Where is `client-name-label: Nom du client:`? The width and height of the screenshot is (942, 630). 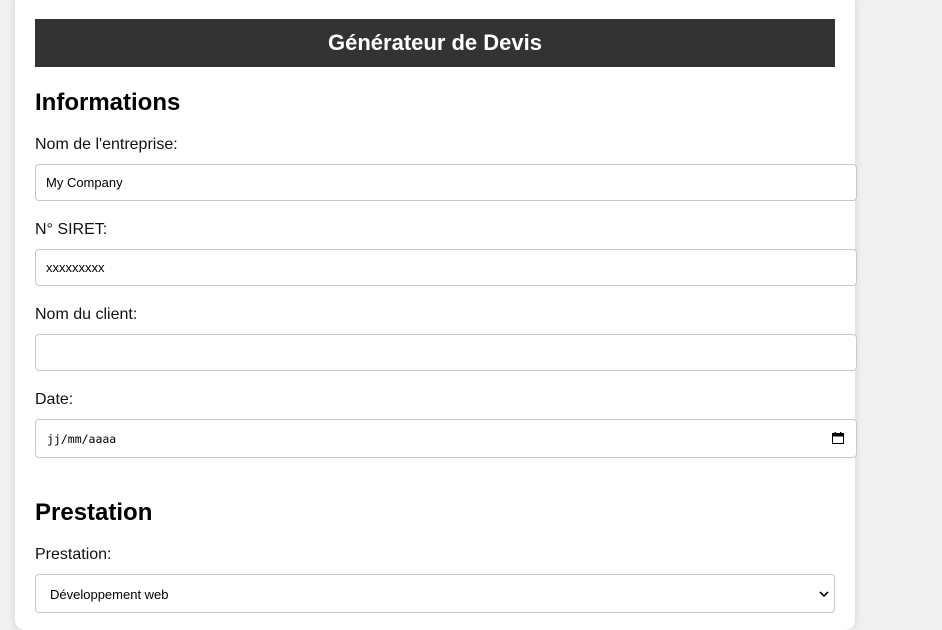 client-name-label: Nom du client: is located at coordinates (86, 314).